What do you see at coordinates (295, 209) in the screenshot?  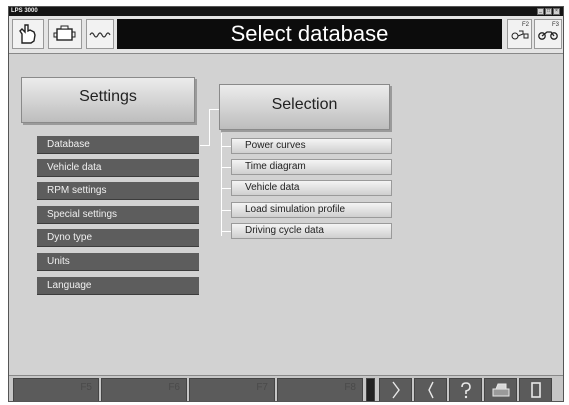 I see `selection-item-label: Load simulation profile` at bounding box center [295, 209].